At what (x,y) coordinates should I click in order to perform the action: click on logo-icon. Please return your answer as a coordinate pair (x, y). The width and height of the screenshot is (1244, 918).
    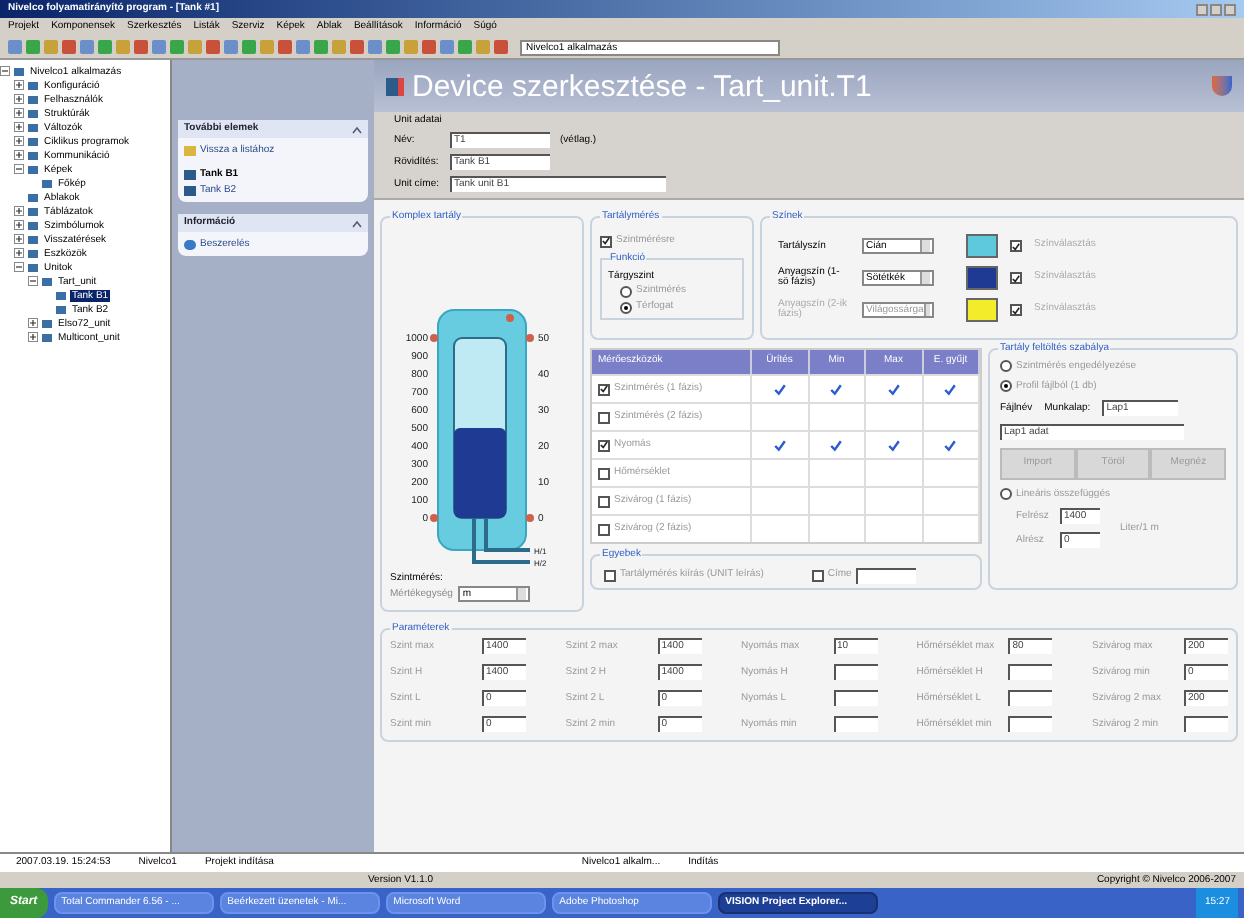
    Looking at the image, I should click on (1222, 86).